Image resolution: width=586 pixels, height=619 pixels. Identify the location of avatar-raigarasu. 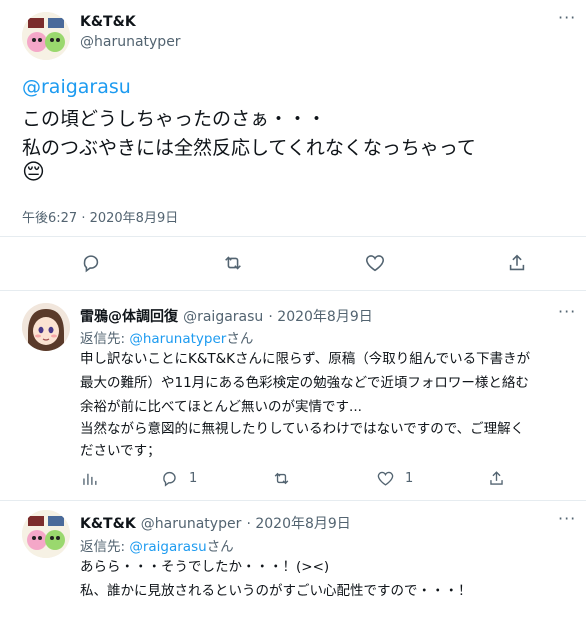
(46, 327).